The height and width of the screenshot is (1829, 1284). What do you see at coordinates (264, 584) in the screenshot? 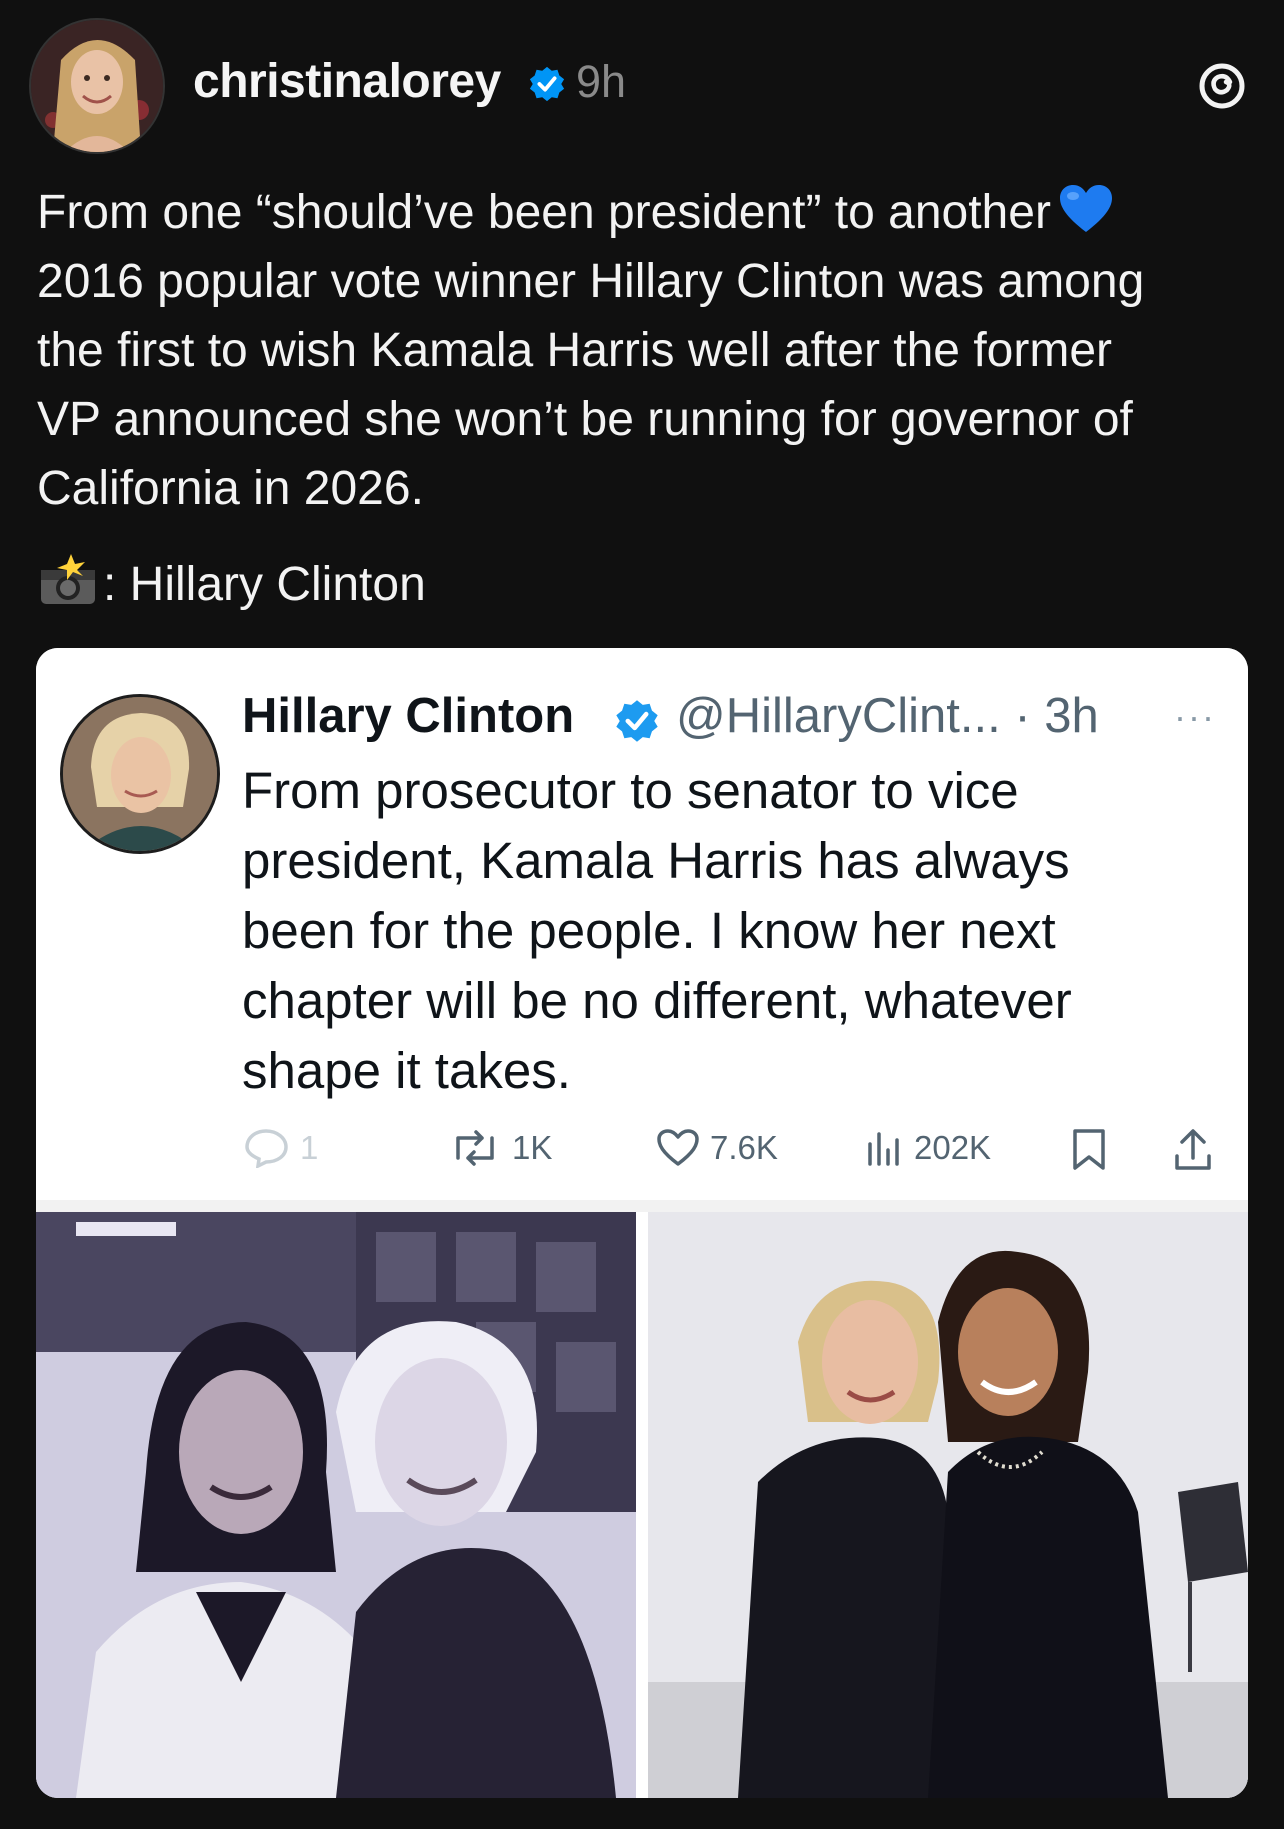
I see `photo-credit-text: : Hillary Clinton` at bounding box center [264, 584].